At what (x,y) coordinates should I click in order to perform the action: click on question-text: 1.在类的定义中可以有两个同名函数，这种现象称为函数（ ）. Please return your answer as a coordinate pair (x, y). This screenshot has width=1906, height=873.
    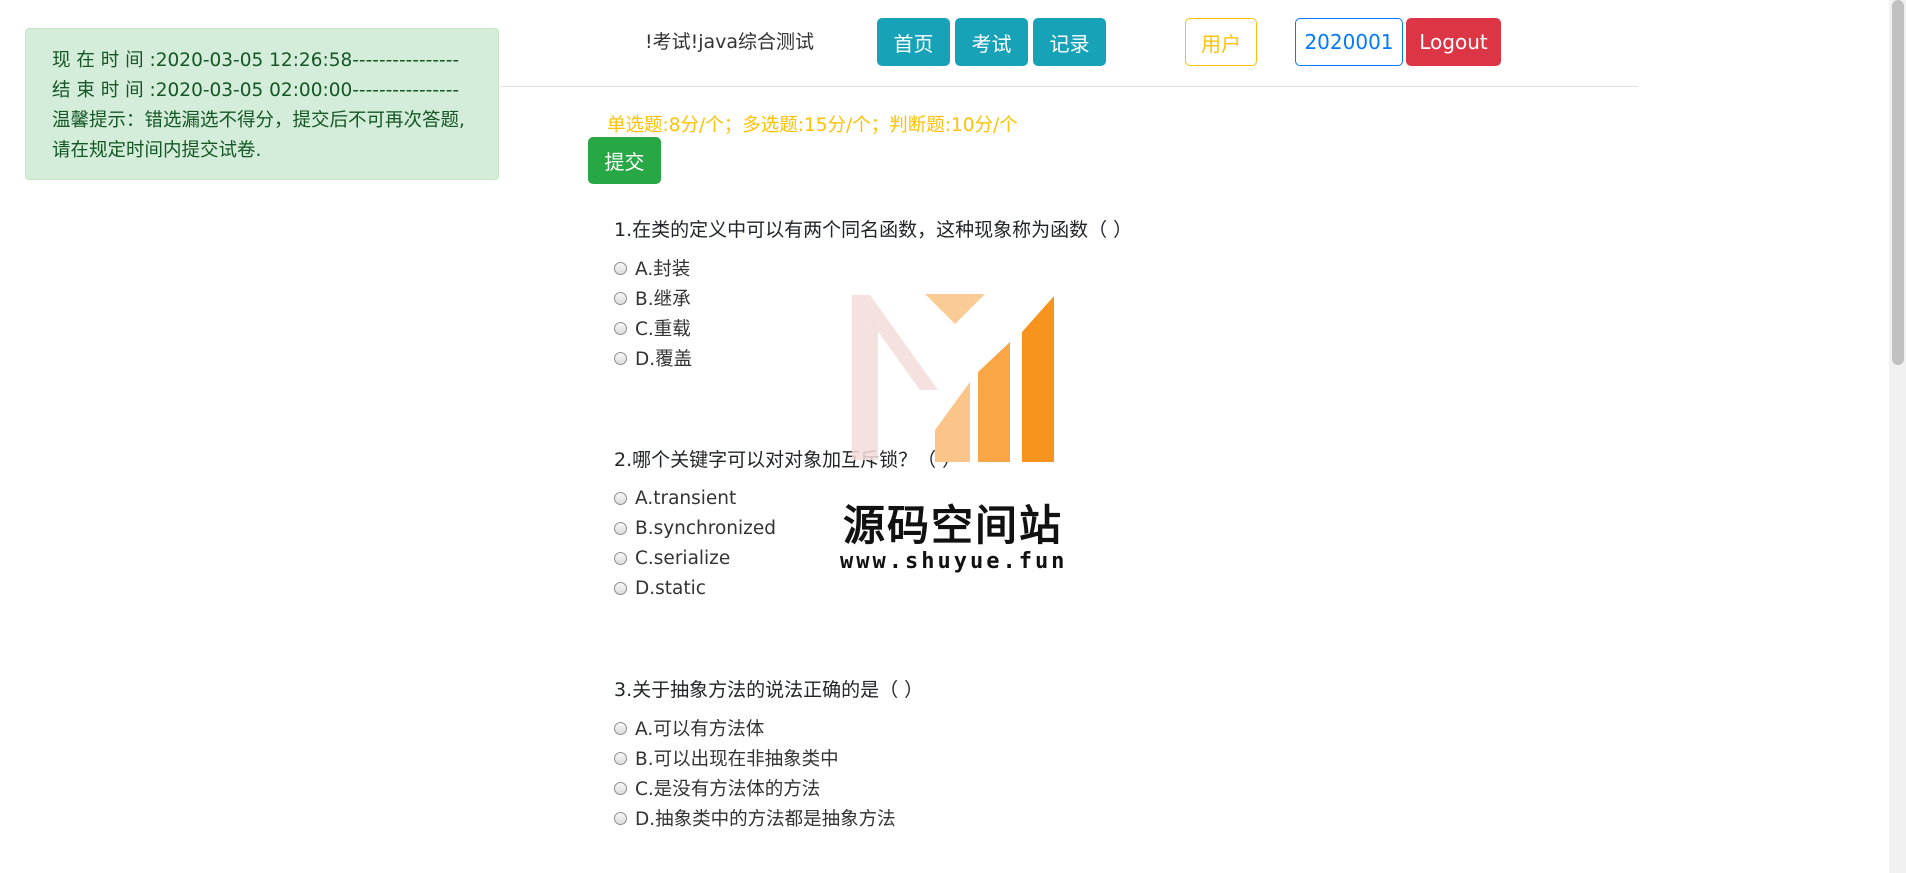
    Looking at the image, I should click on (873, 230).